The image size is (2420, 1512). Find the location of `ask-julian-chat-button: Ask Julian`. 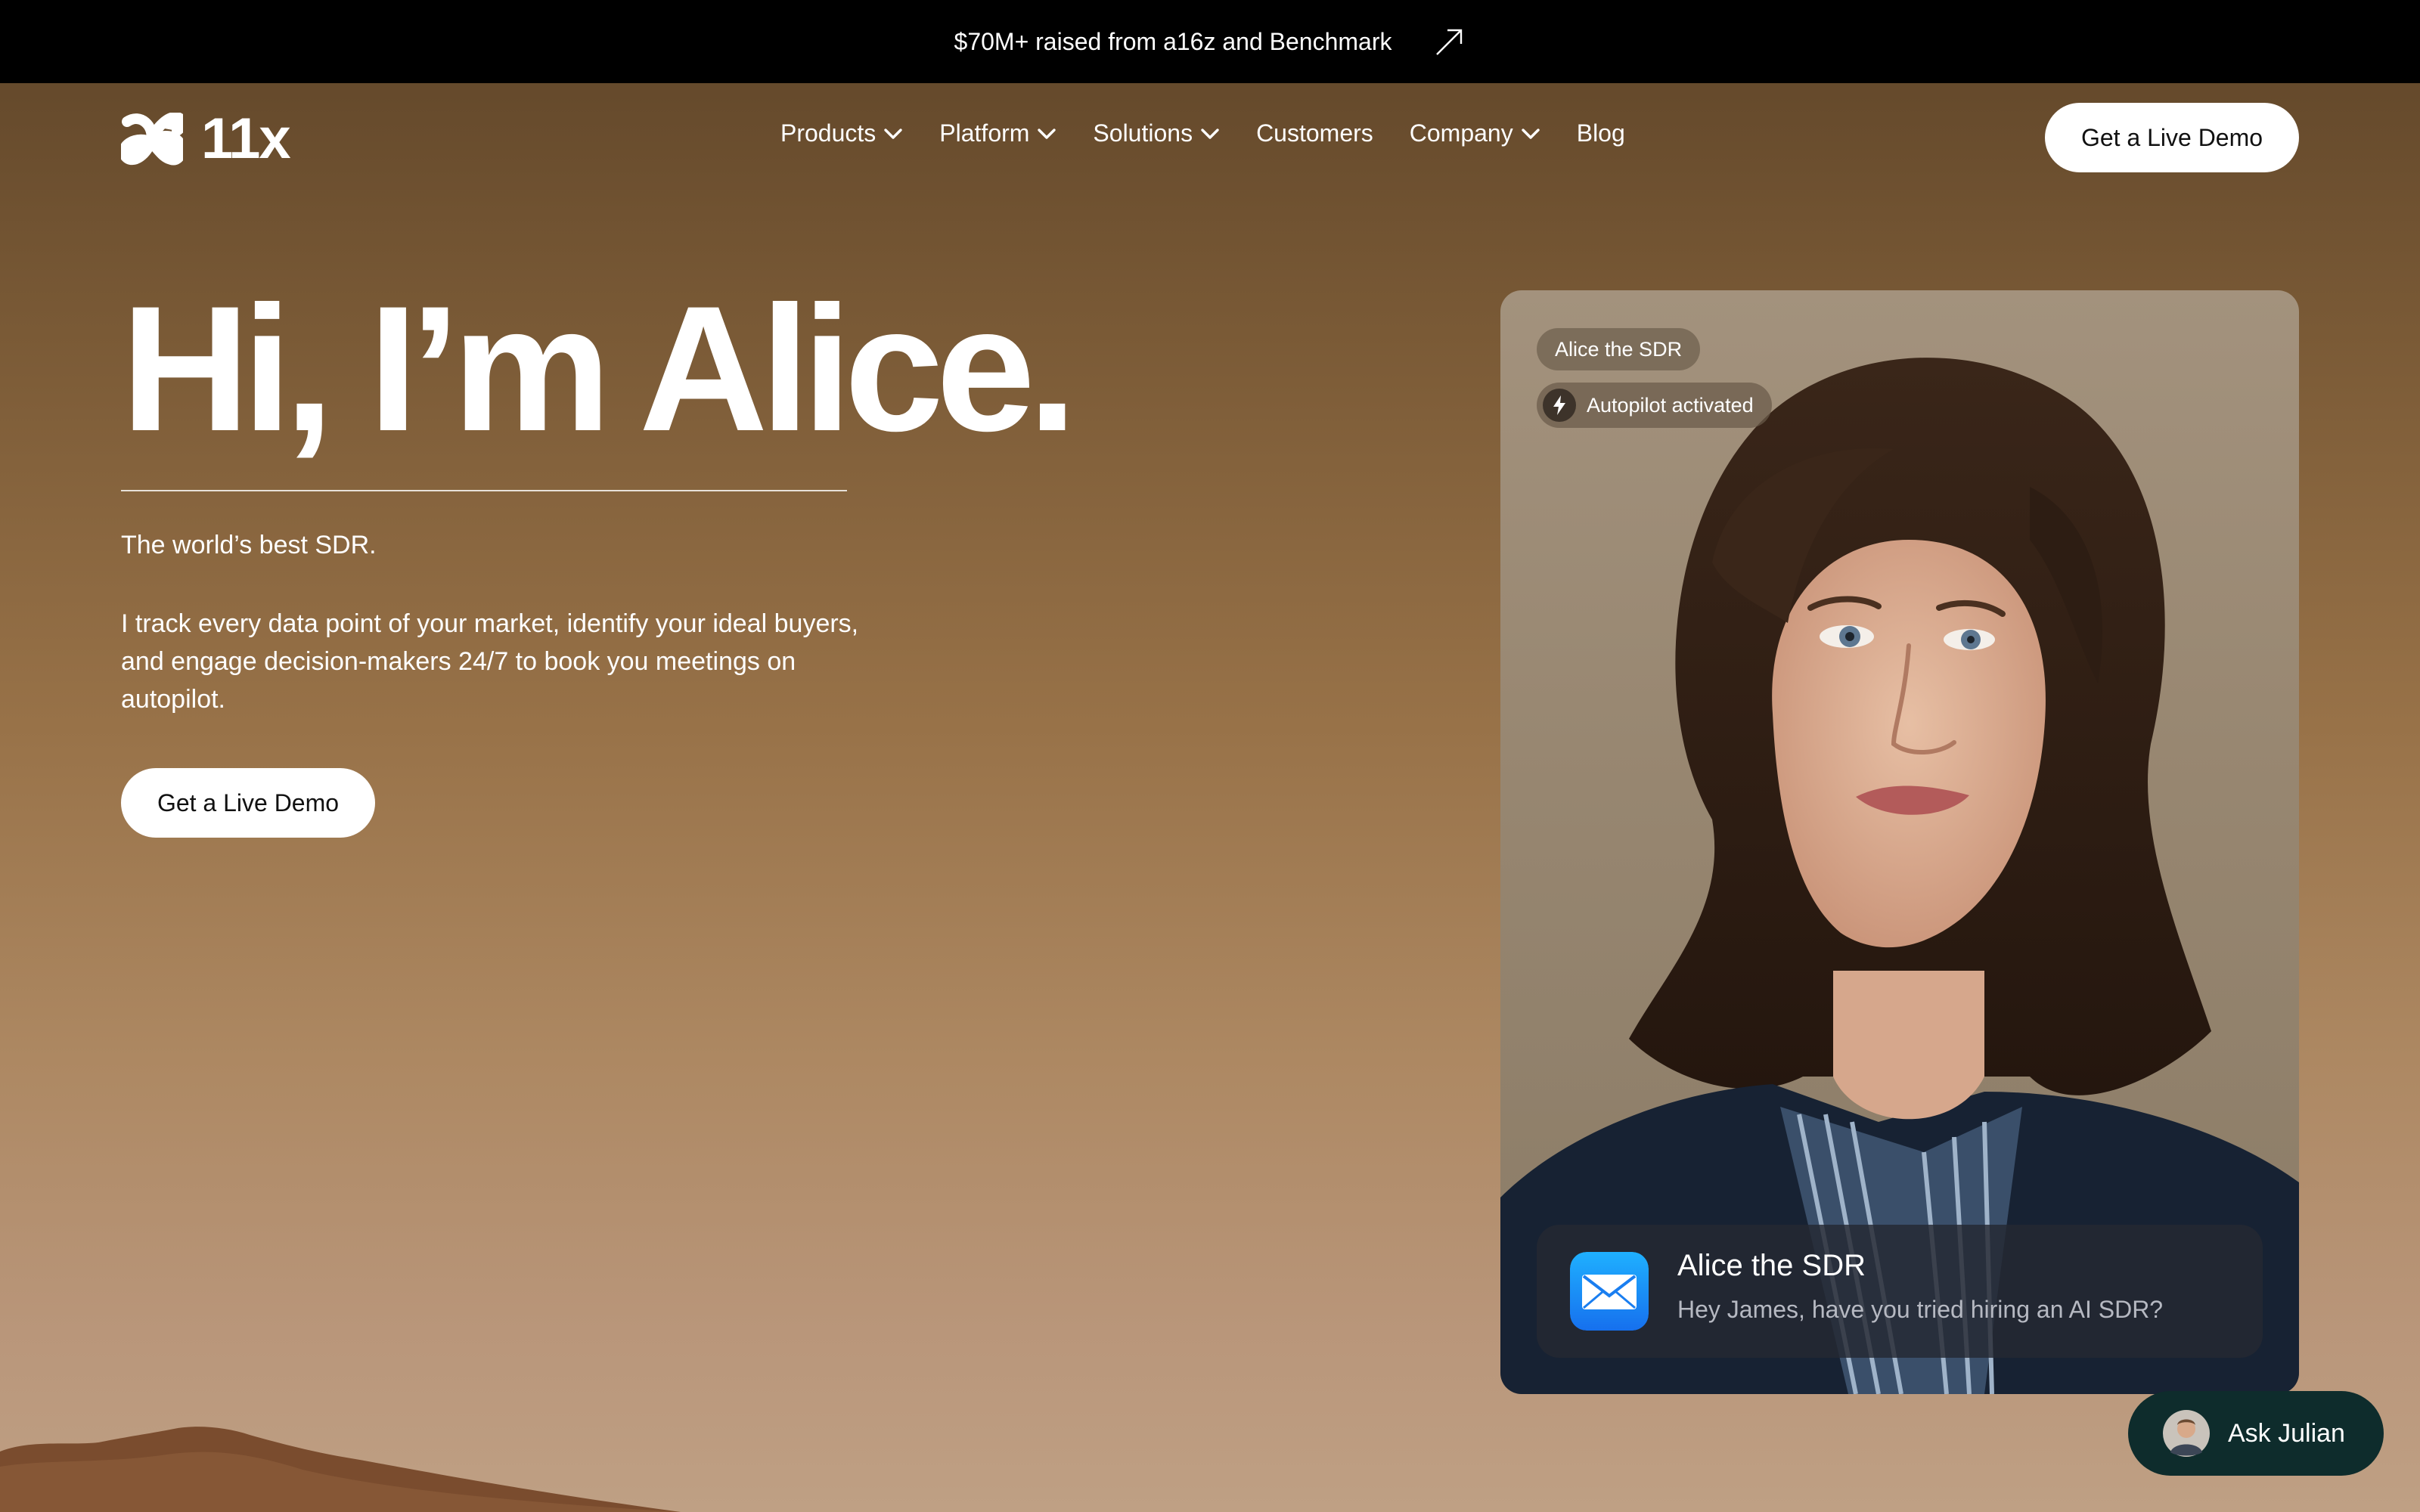

ask-julian-chat-button: Ask Julian is located at coordinates (2256, 1433).